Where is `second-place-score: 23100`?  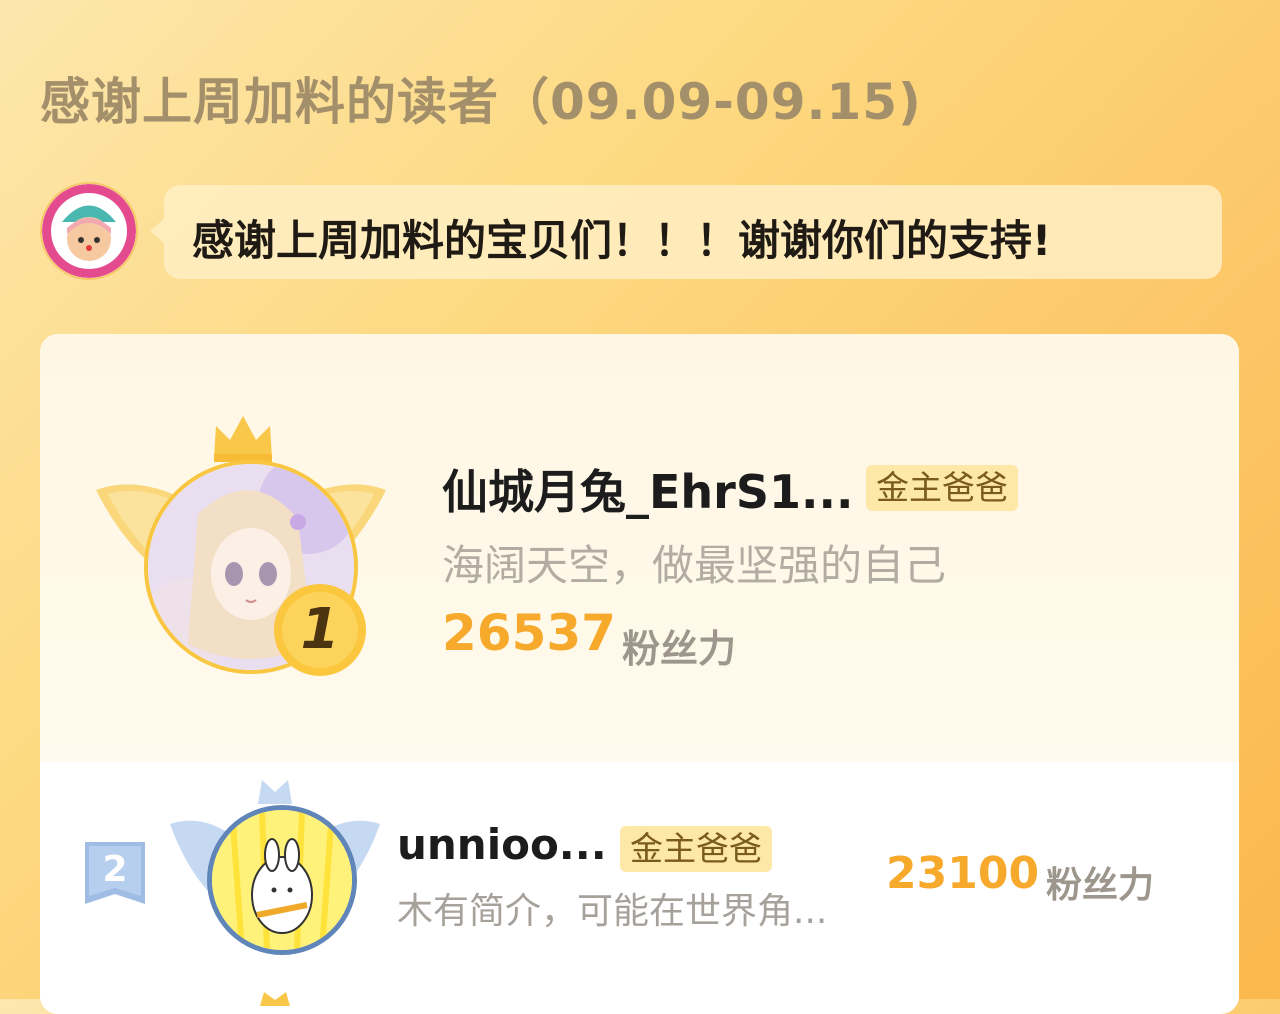 second-place-score: 23100 is located at coordinates (963, 873).